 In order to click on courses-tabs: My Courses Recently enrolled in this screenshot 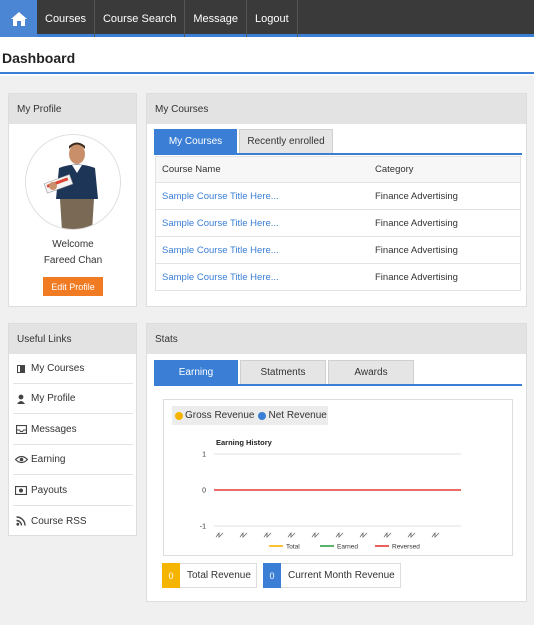, I will do `click(243, 141)`.